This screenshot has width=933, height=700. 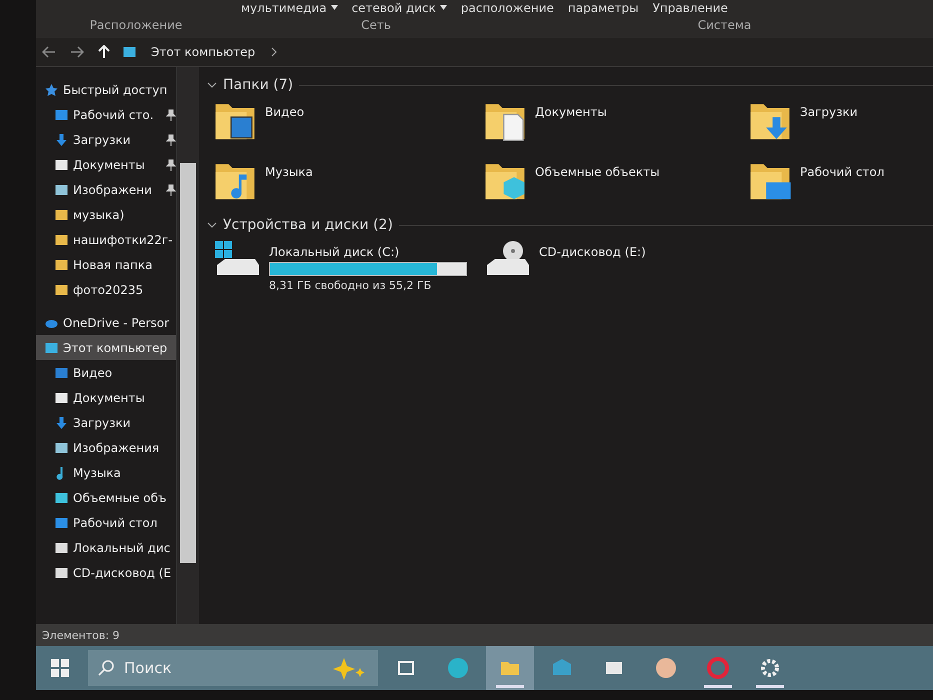 I want to click on opera-icon, so click(x=718, y=668).